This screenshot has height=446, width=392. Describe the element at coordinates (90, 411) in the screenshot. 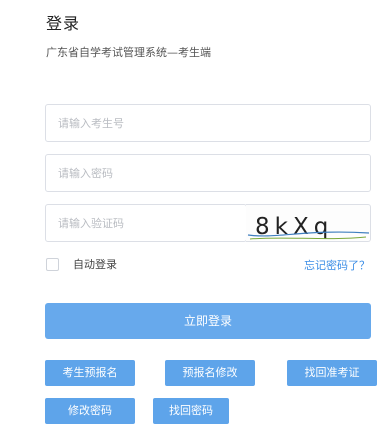

I see `change-password-button: 修改密码` at that location.